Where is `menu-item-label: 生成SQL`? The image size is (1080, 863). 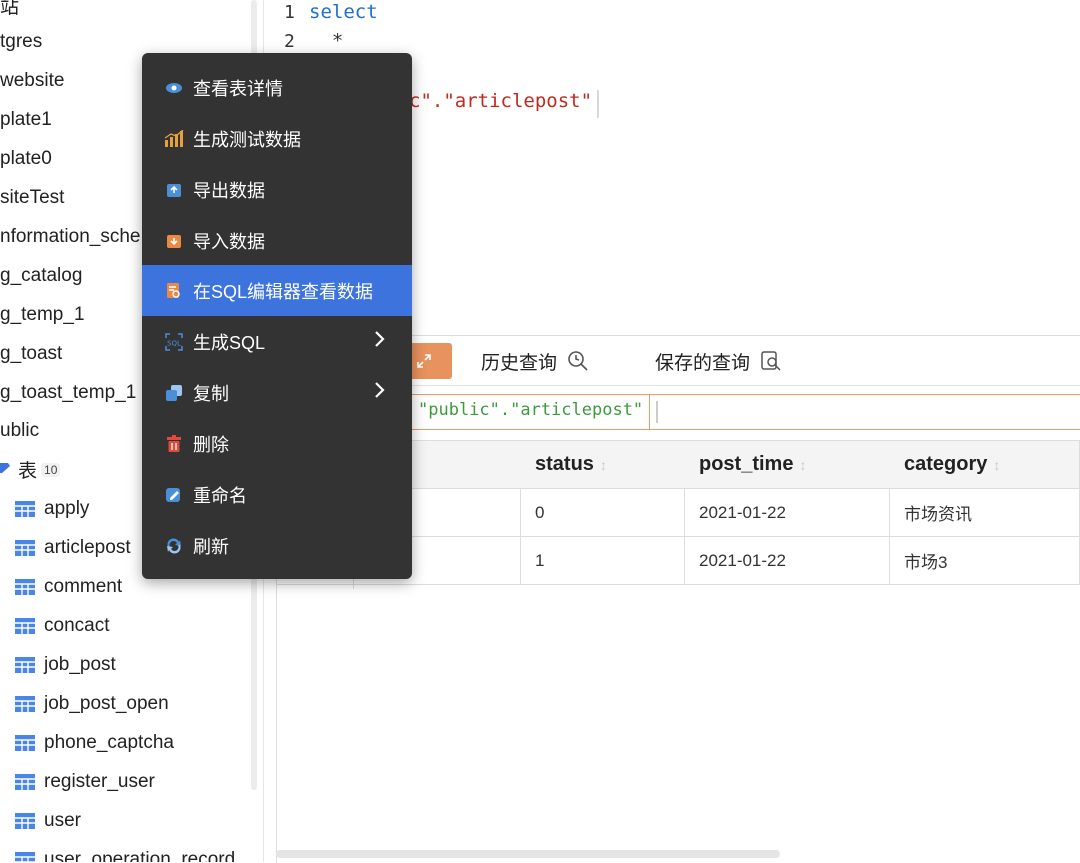 menu-item-label: 生成SQL is located at coordinates (229, 342).